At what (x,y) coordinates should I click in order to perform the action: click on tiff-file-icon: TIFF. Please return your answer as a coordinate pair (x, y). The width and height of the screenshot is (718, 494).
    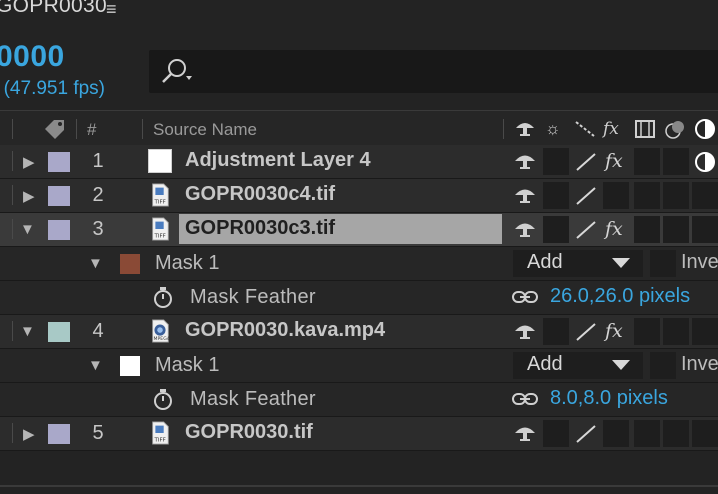
    Looking at the image, I should click on (160, 433).